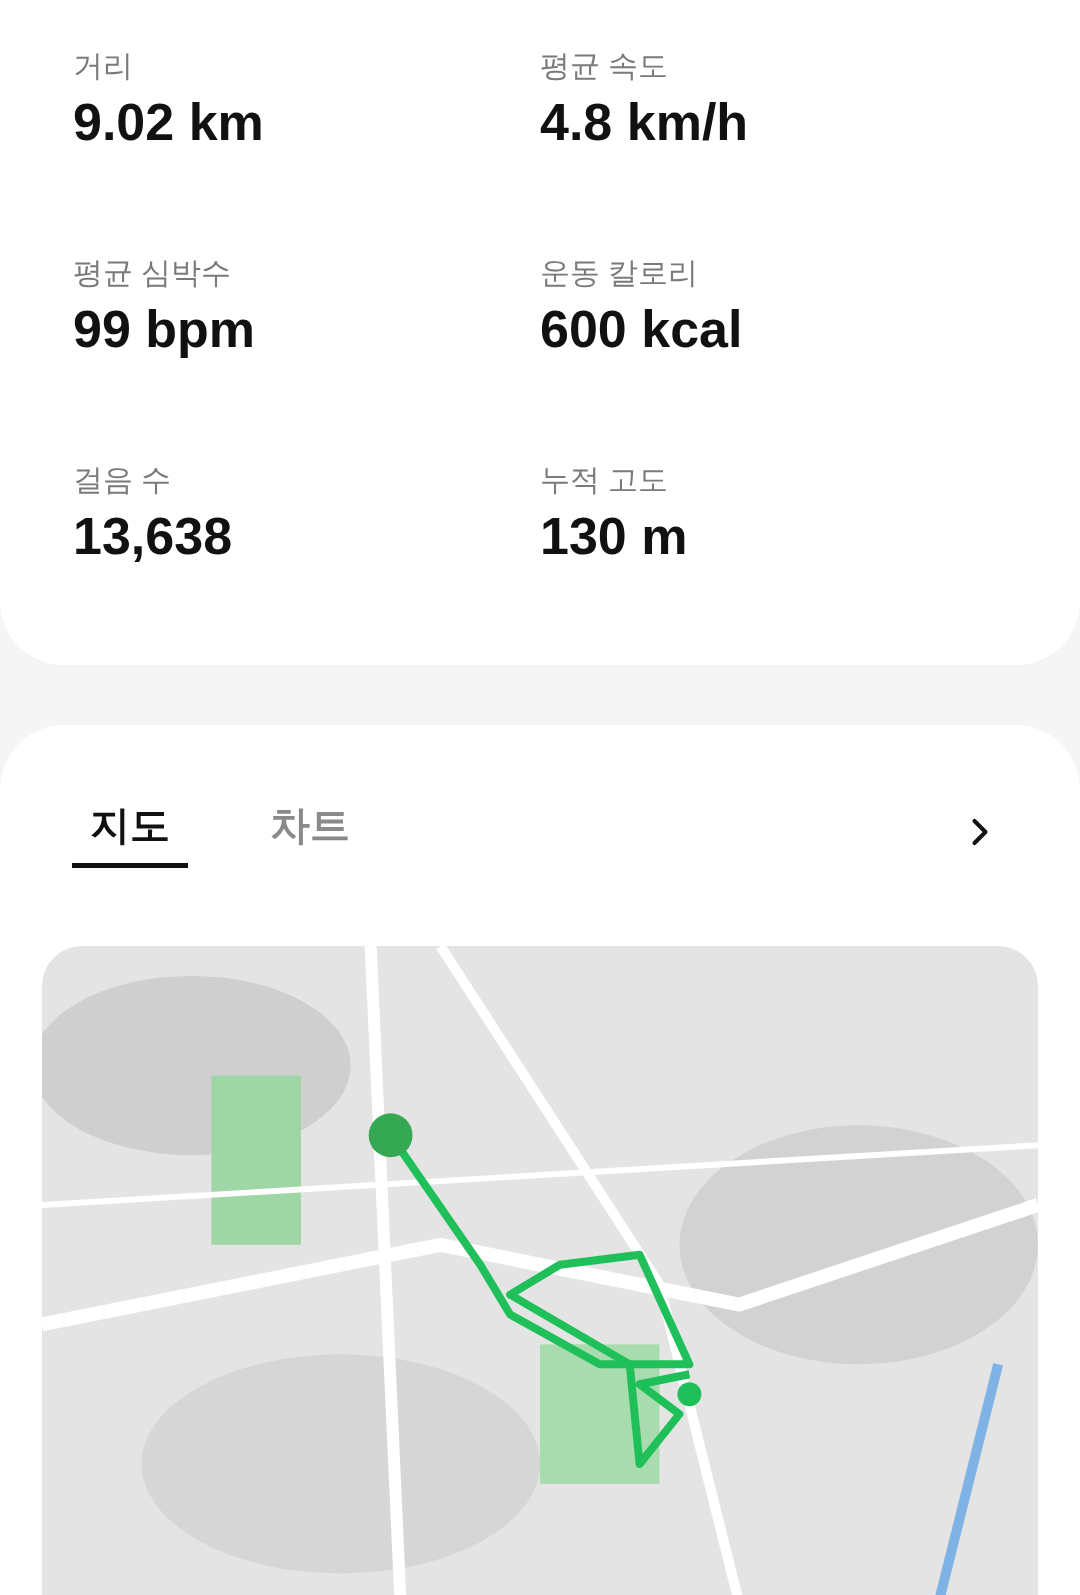 Image resolution: width=1080 pixels, height=1595 pixels. I want to click on stat-value: 13,638, so click(153, 536).